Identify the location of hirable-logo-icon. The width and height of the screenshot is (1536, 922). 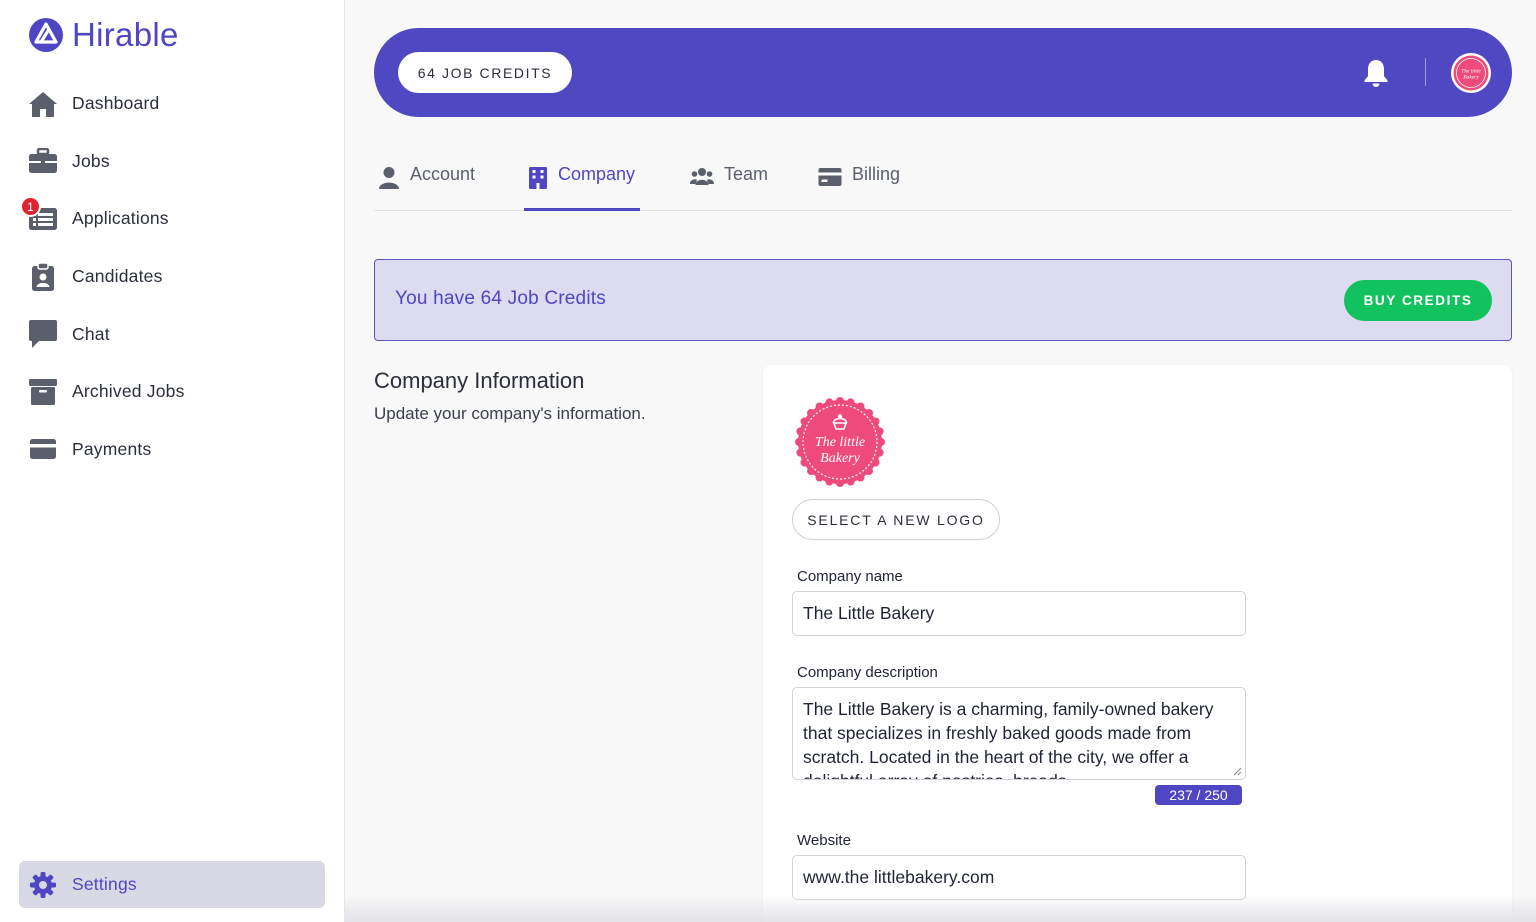
(46, 35).